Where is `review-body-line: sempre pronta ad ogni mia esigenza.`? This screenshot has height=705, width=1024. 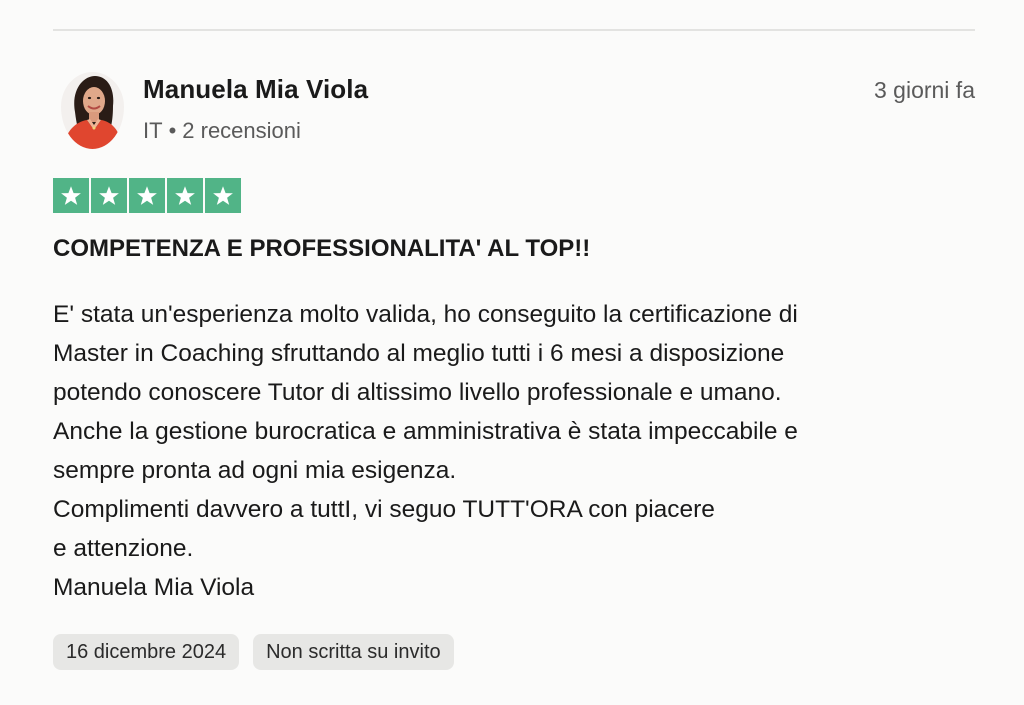 review-body-line: sempre pronta ad ogni mia esigenza. is located at coordinates (255, 470).